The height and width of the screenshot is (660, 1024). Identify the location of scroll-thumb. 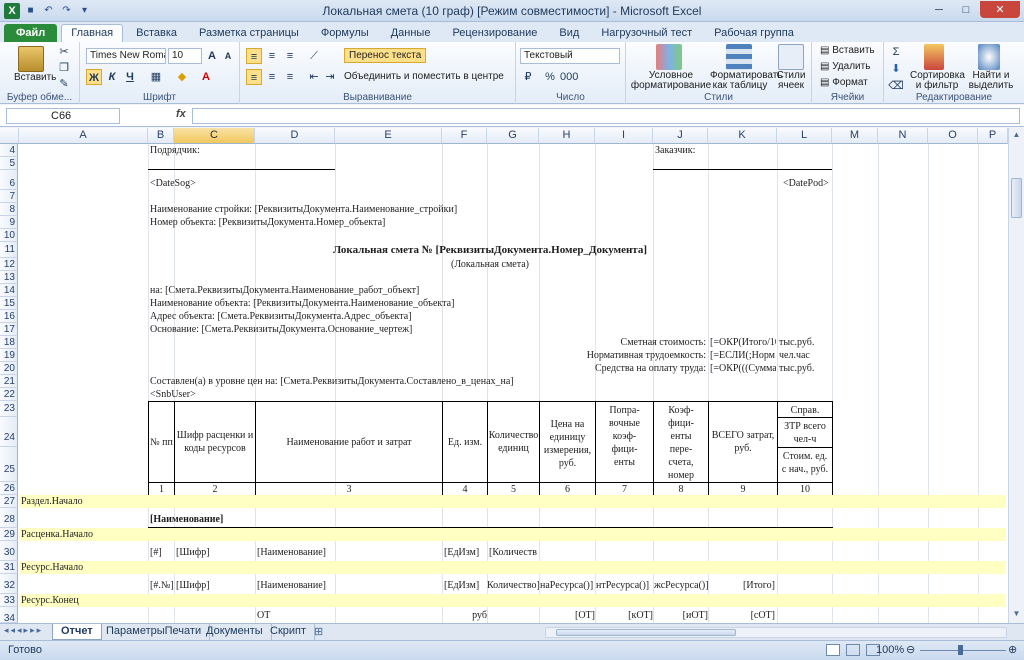
(1016, 198).